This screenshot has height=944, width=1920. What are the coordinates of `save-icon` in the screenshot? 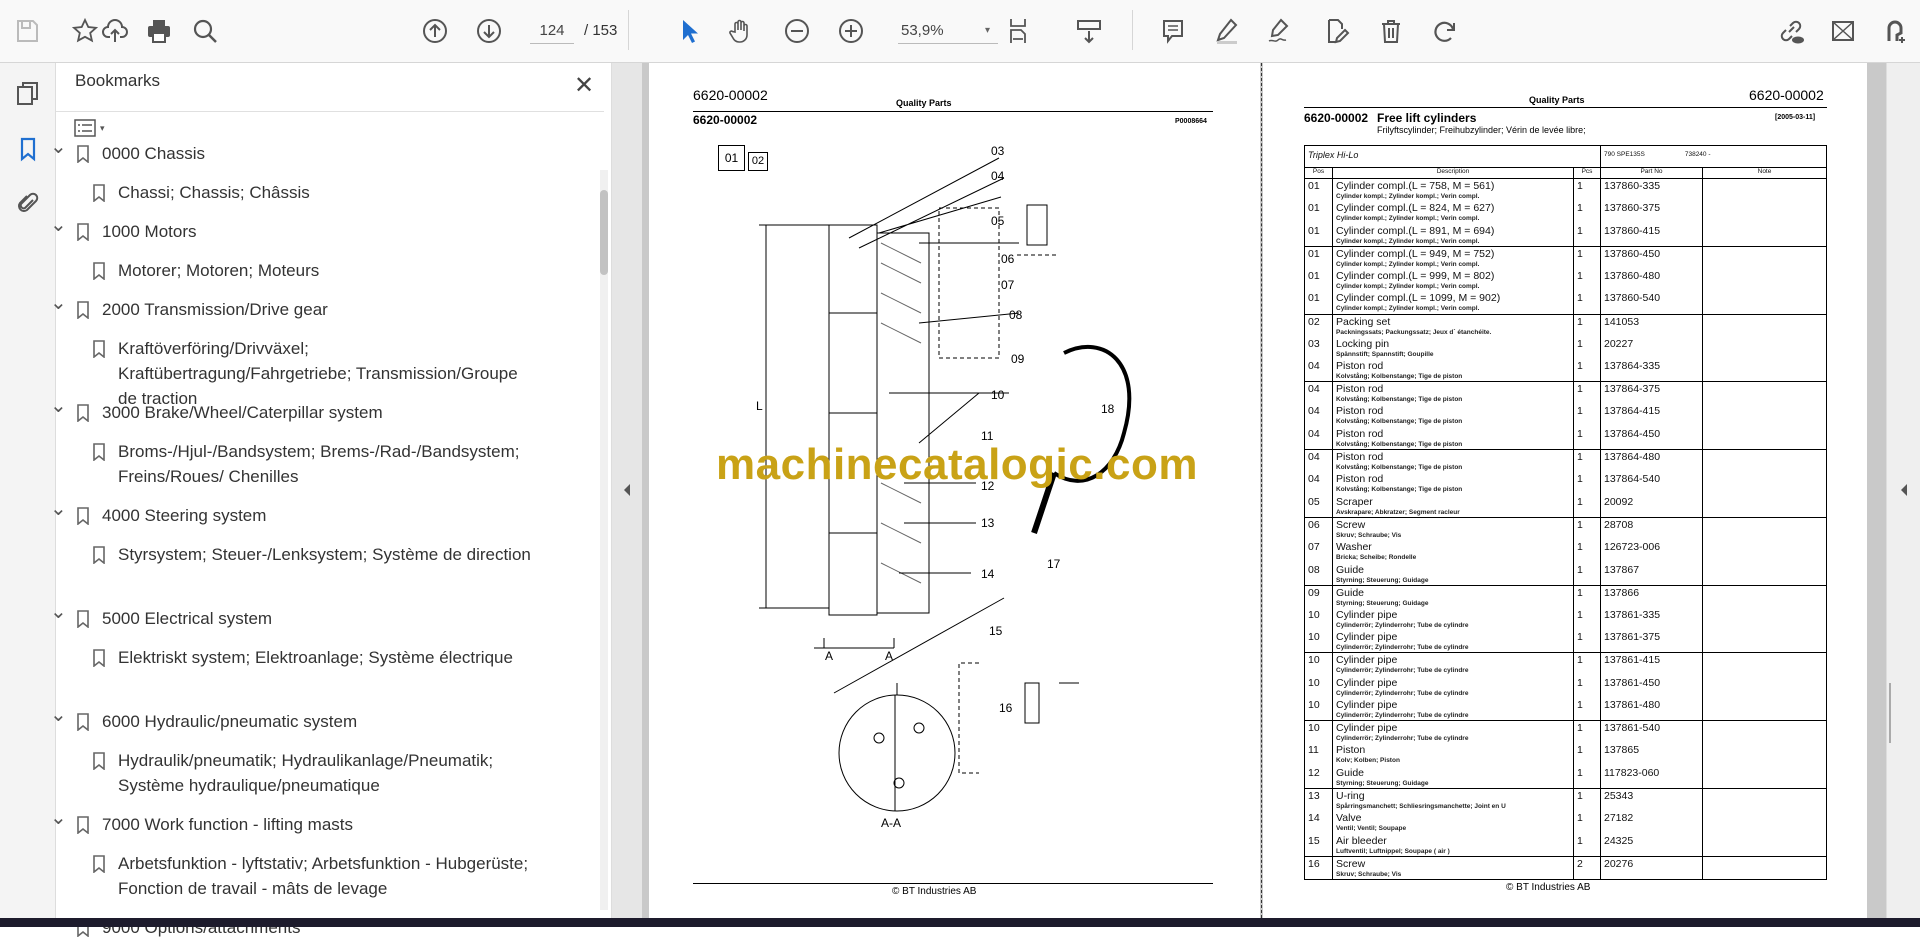 It's located at (27, 31).